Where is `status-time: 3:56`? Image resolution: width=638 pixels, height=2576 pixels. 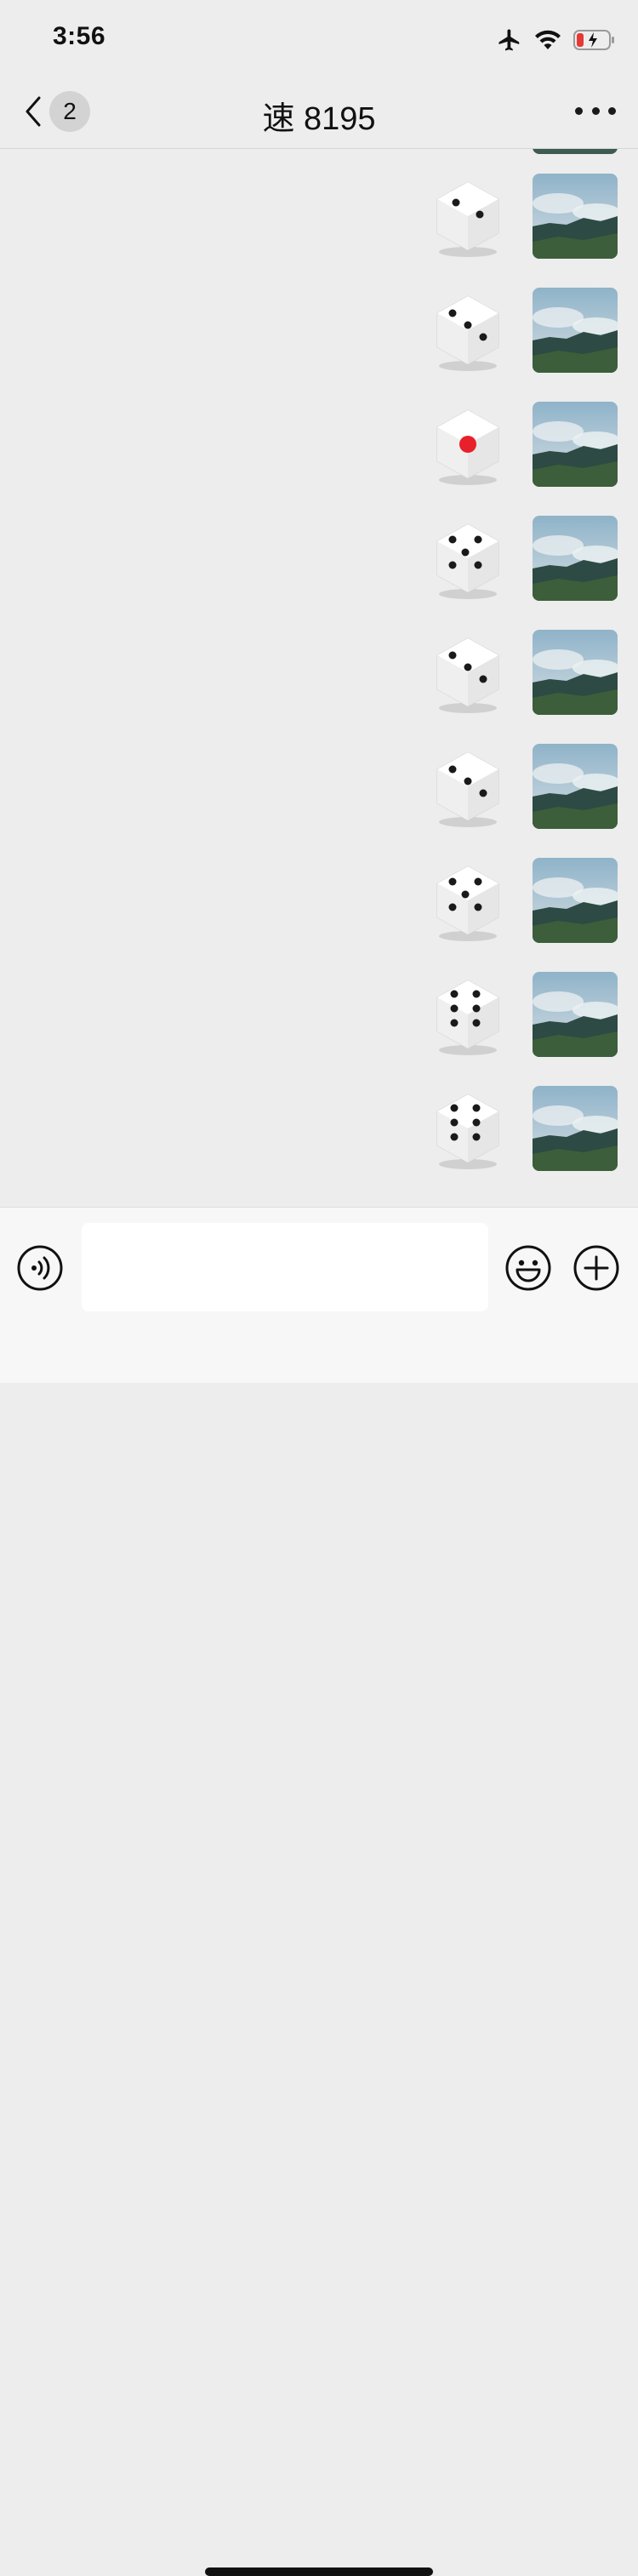 status-time: 3:56 is located at coordinates (79, 36).